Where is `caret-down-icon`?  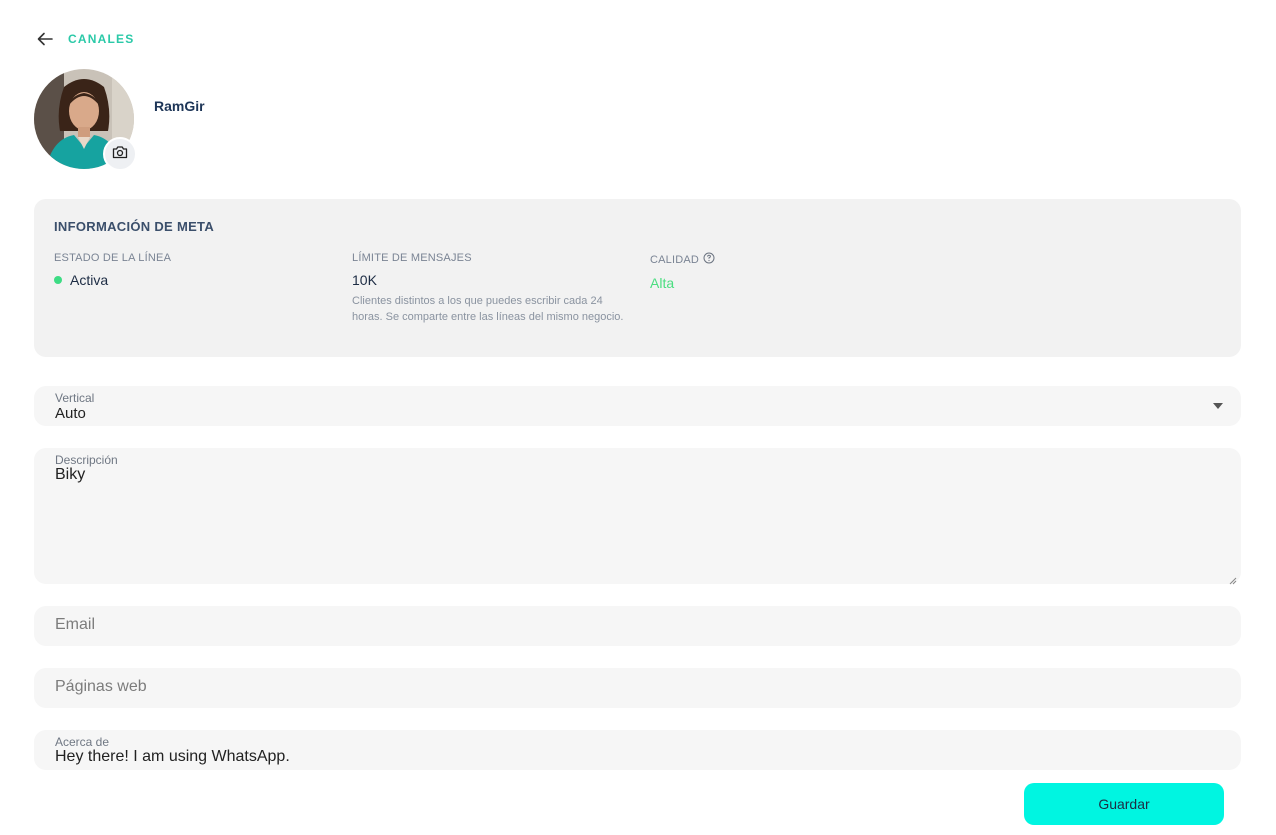 caret-down-icon is located at coordinates (1218, 406).